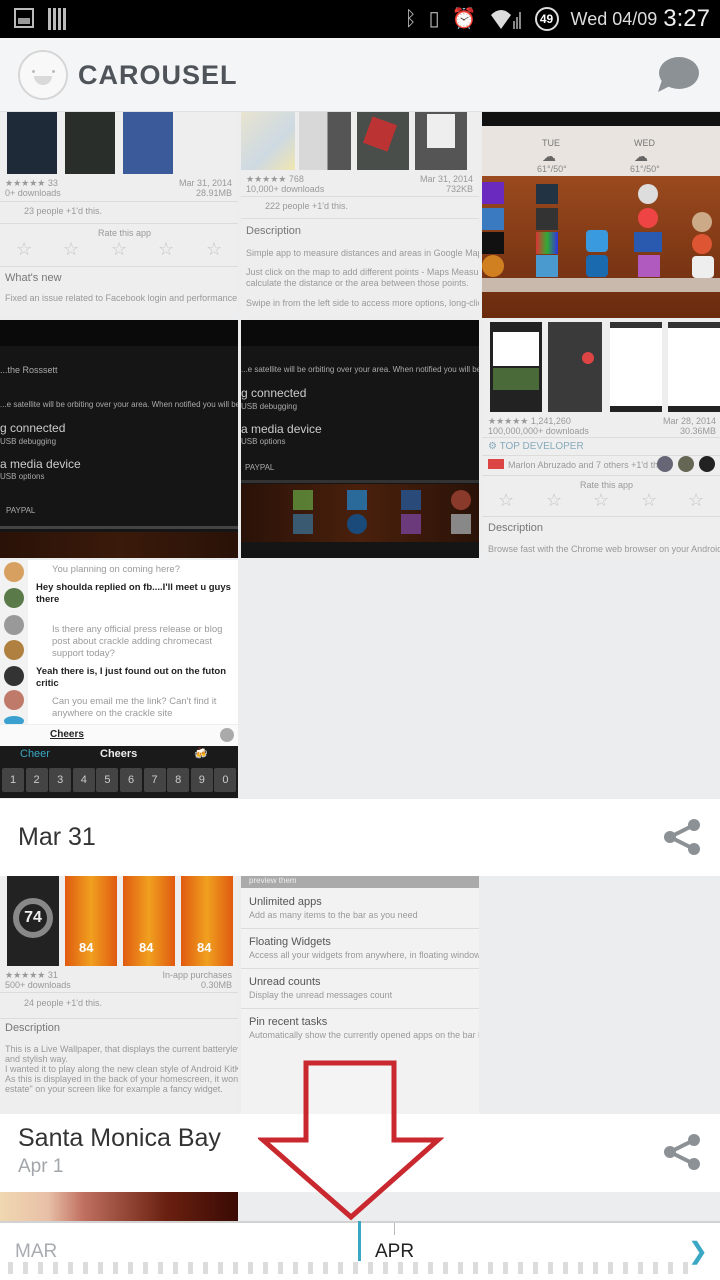 This screenshot has width=720, height=1280. Describe the element at coordinates (359, 1241) in the screenshot. I see `timeline-cursor` at that location.